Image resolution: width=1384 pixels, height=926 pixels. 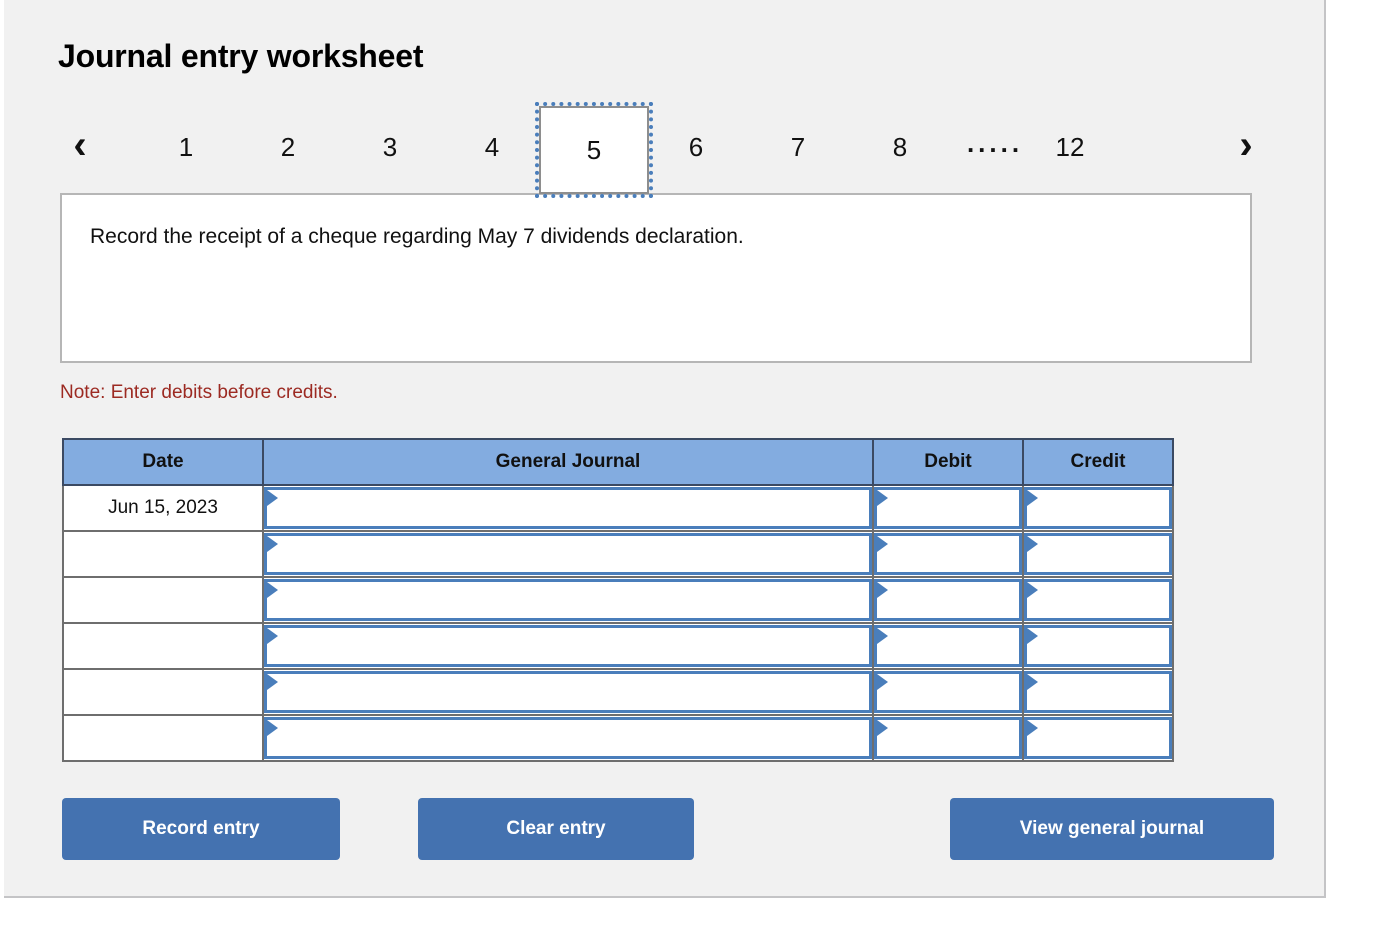 What do you see at coordinates (900, 147) in the screenshot?
I see `page-button-8: 8` at bounding box center [900, 147].